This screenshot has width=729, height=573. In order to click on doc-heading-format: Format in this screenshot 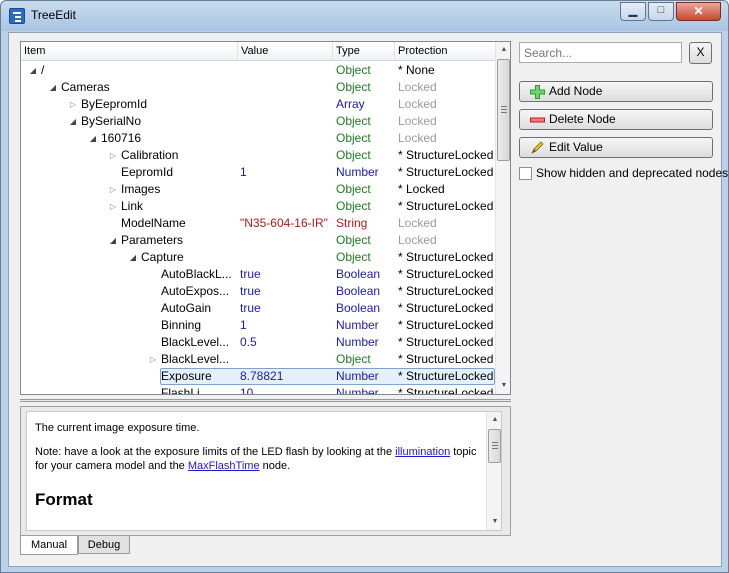, I will do `click(64, 499)`.